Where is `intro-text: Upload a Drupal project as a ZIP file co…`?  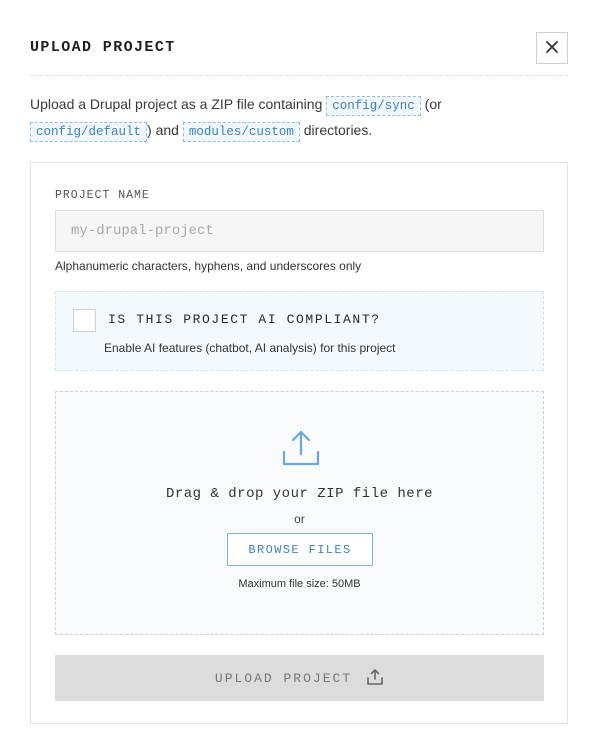 intro-text: Upload a Drupal project as a ZIP file co… is located at coordinates (300, 118).